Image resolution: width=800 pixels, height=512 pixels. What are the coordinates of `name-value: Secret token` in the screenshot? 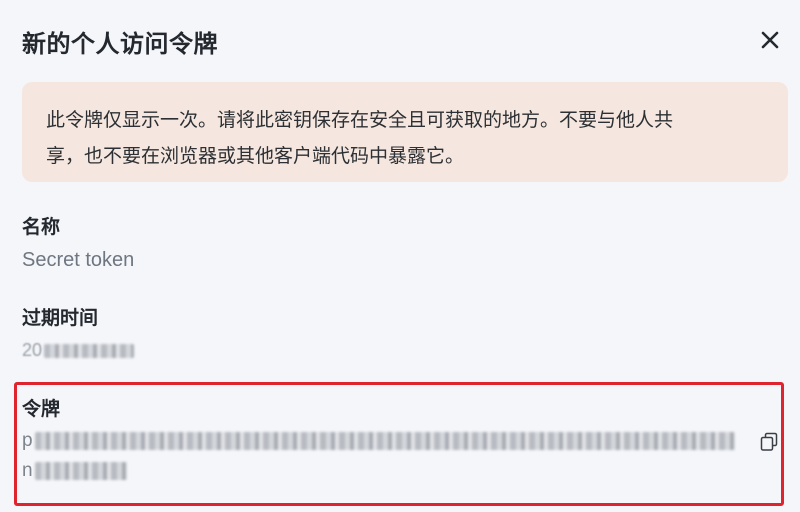 It's located at (78, 260).